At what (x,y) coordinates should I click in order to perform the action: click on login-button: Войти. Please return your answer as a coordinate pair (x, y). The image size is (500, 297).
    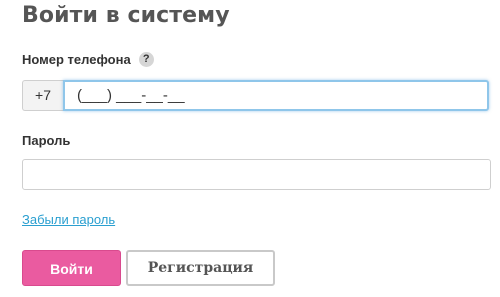
    Looking at the image, I should click on (71, 268).